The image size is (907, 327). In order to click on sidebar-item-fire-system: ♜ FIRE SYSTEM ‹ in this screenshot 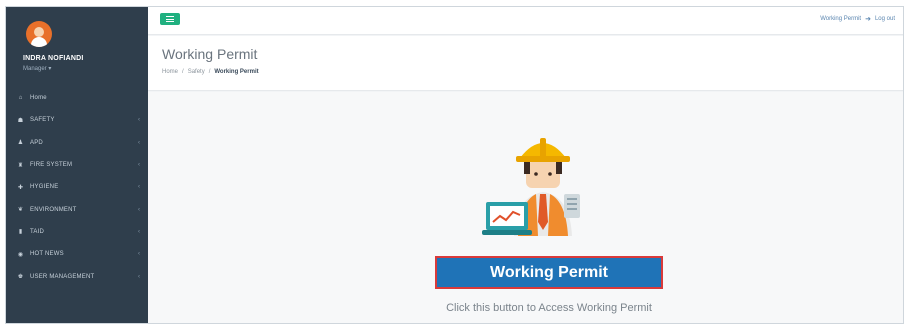, I will do `click(77, 165)`.